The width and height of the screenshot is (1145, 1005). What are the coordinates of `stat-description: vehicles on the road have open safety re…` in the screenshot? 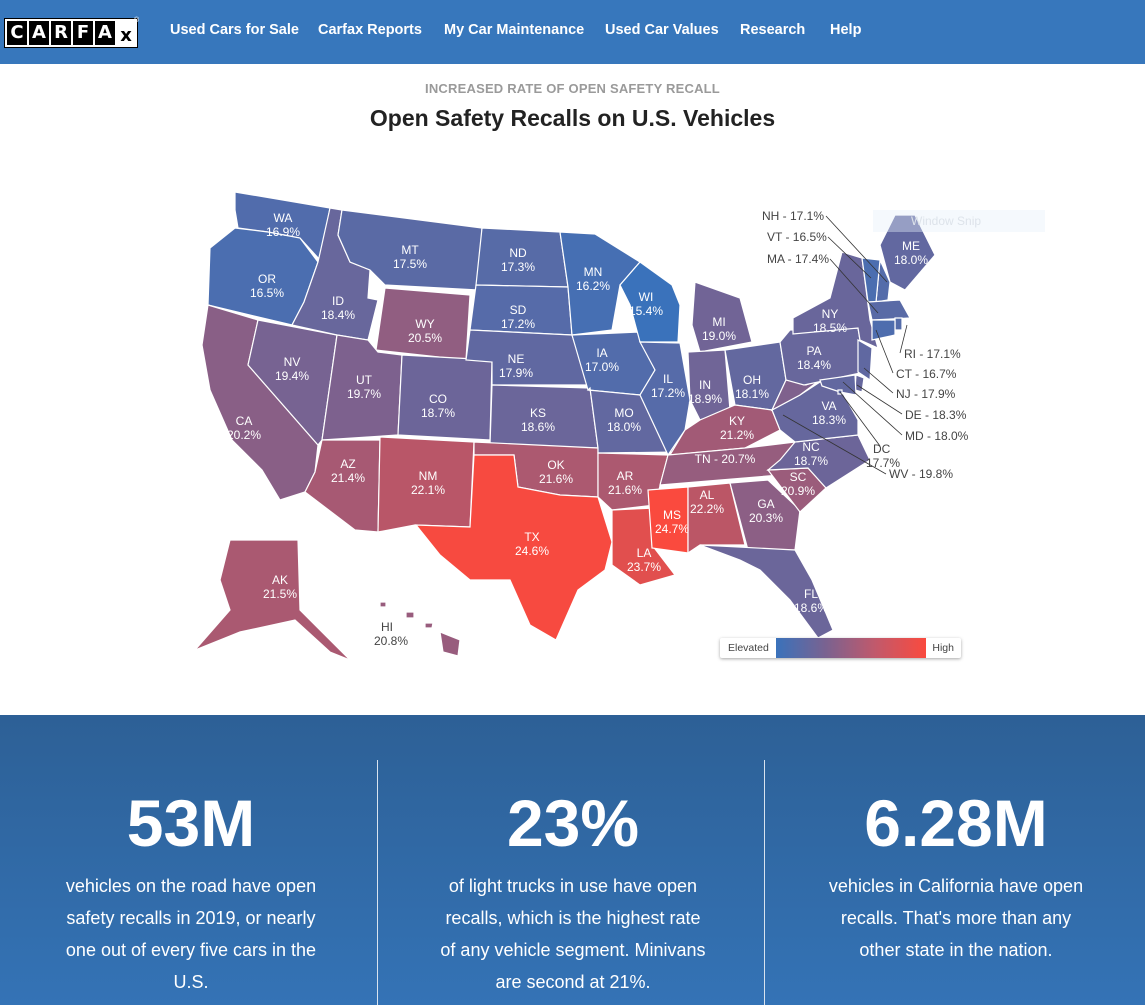 It's located at (191, 934).